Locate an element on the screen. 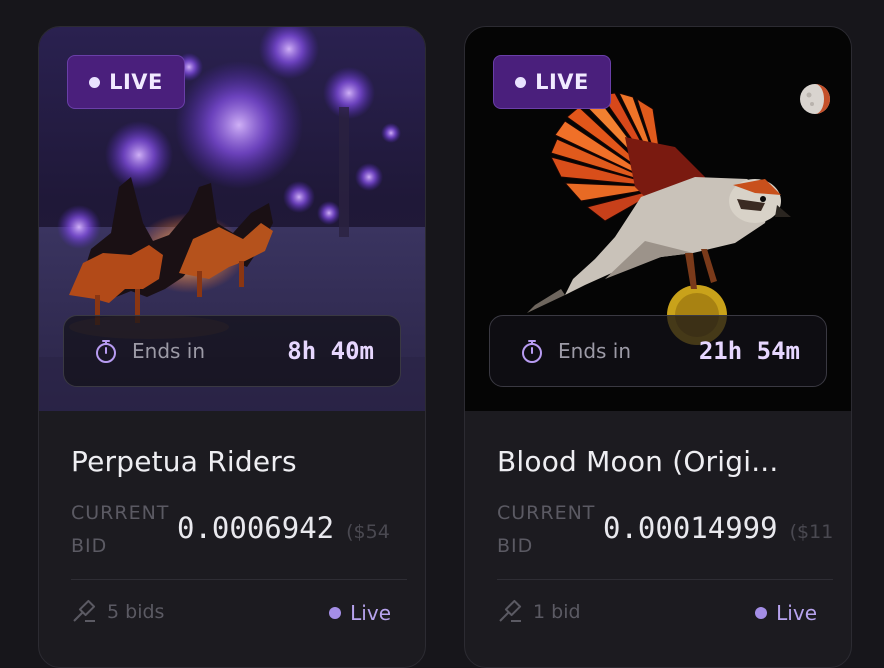 This screenshot has height=668, width=884. timer-value: 8h 40m is located at coordinates (330, 351).